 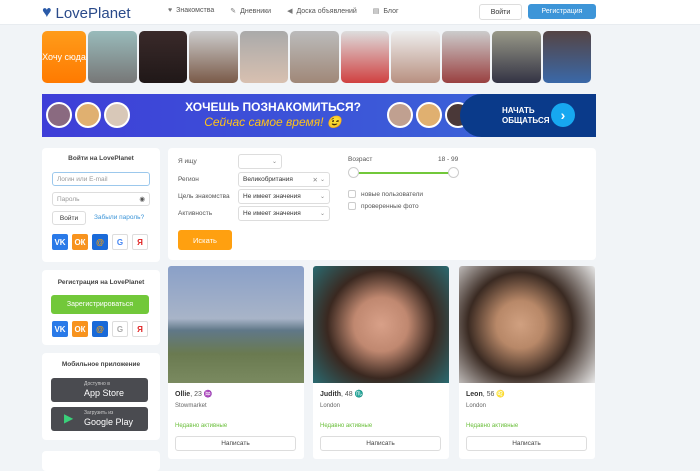 What do you see at coordinates (376, 11) in the screenshot?
I see `document-icon: ▤` at bounding box center [376, 11].